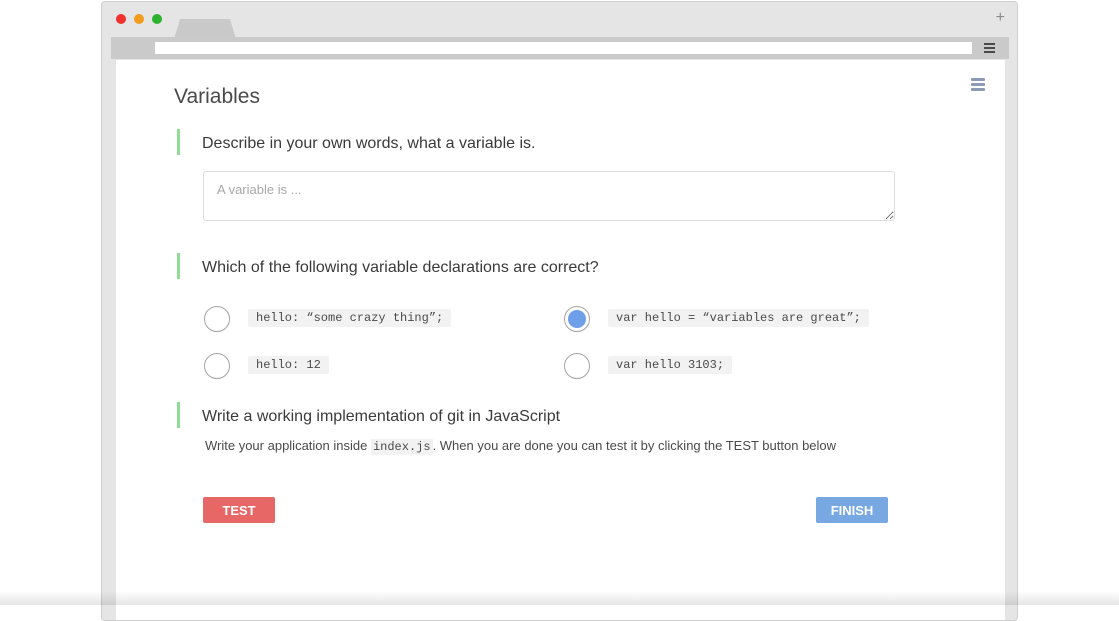 This screenshot has width=1119, height=621. I want to click on browser-menu-icon, so click(989, 49).